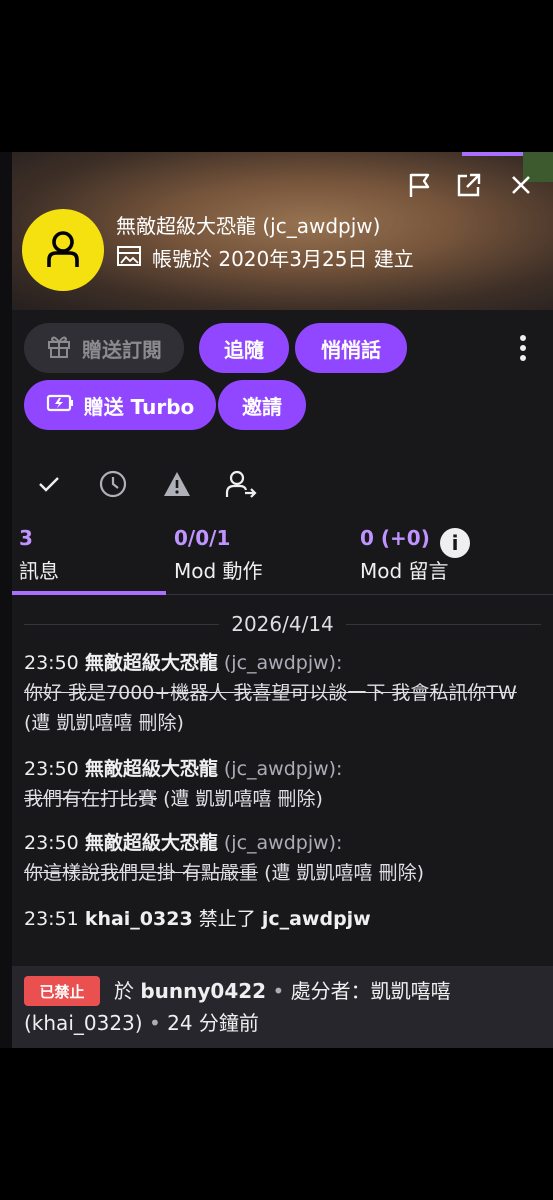 The image size is (553, 1200). I want to click on stat-mod-actions: 0/0/1 Mod 動作, so click(218, 555).